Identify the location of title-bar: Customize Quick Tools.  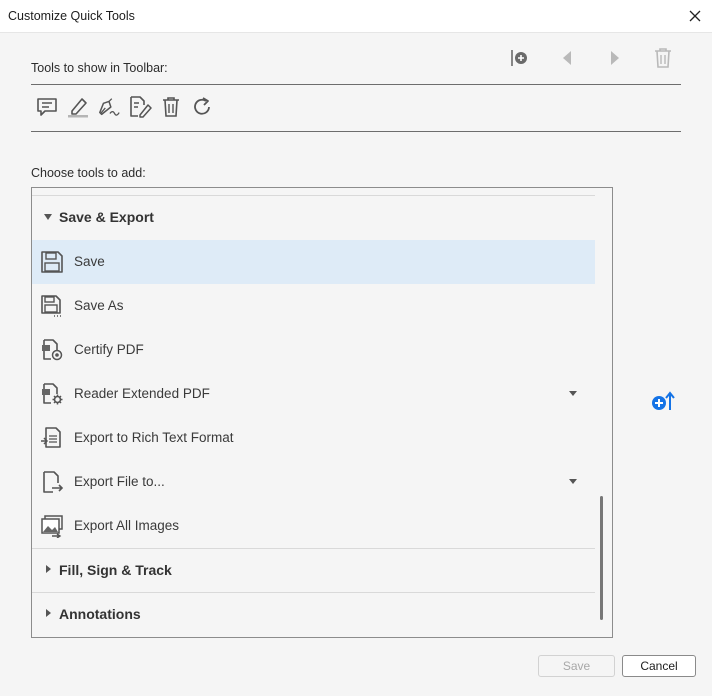
(356, 16).